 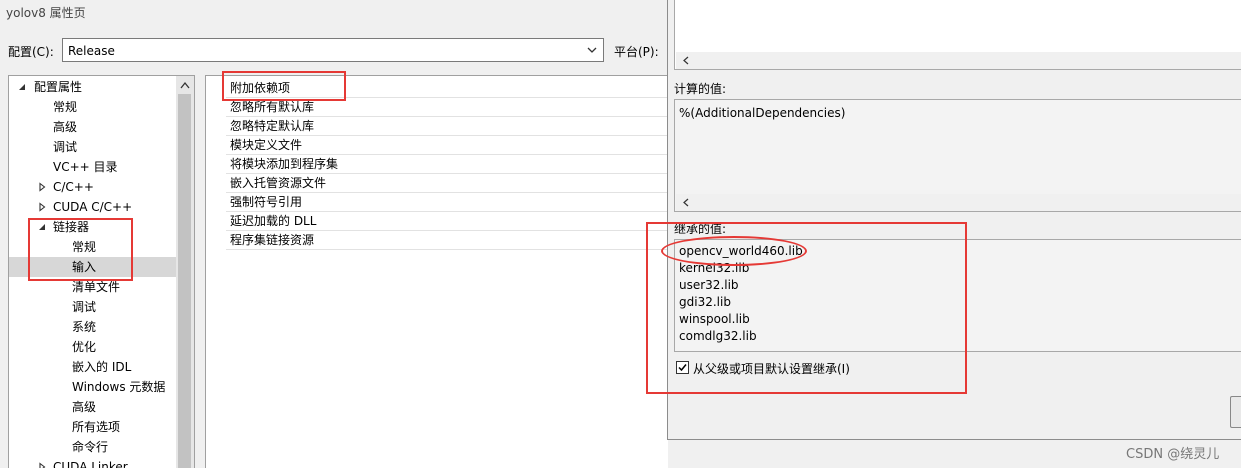 What do you see at coordinates (447, 240) in the screenshot?
I see `prop-row-assembly-link-resource: 程序集链接资源` at bounding box center [447, 240].